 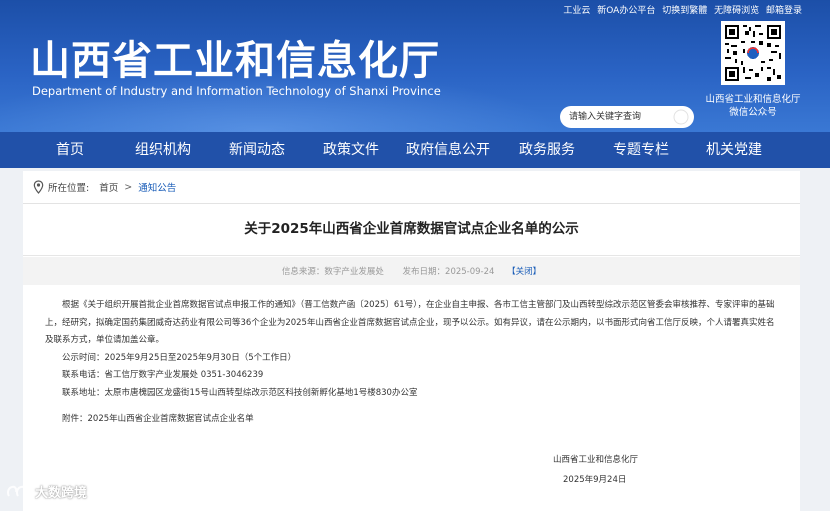 What do you see at coordinates (524, 272) in the screenshot?
I see `close-link: 【关闭】` at bounding box center [524, 272].